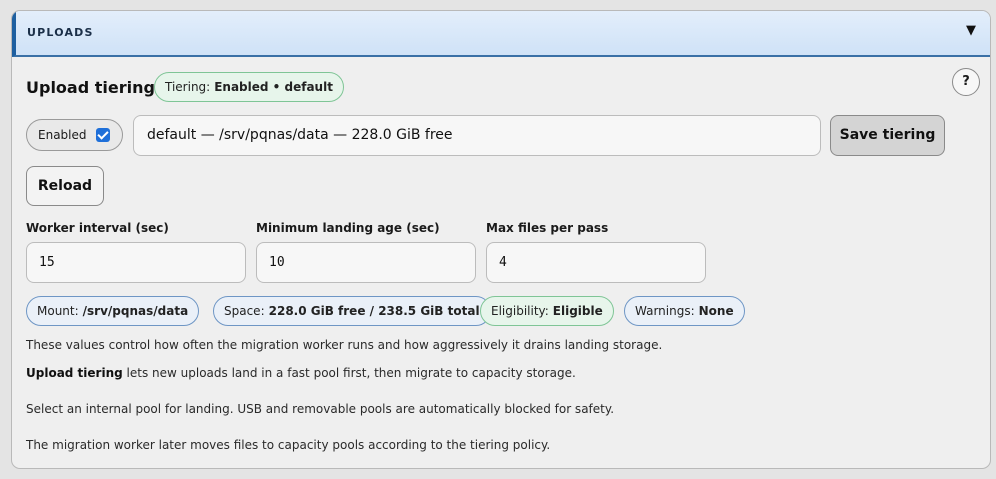  I want to click on space-badge: Space: 228.0 GiB free / 238.5 GiB total, so click(352, 311).